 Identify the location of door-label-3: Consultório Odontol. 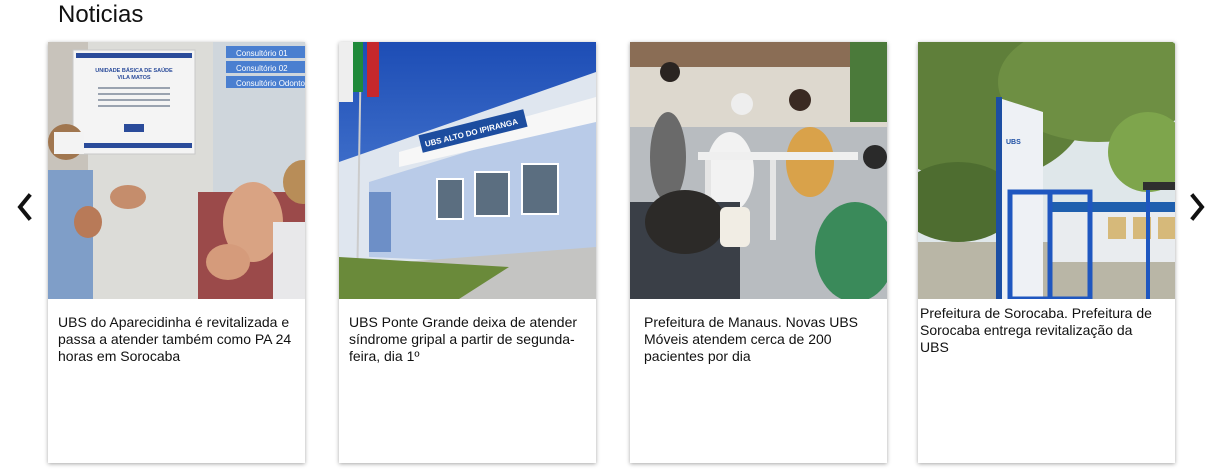
(270, 83).